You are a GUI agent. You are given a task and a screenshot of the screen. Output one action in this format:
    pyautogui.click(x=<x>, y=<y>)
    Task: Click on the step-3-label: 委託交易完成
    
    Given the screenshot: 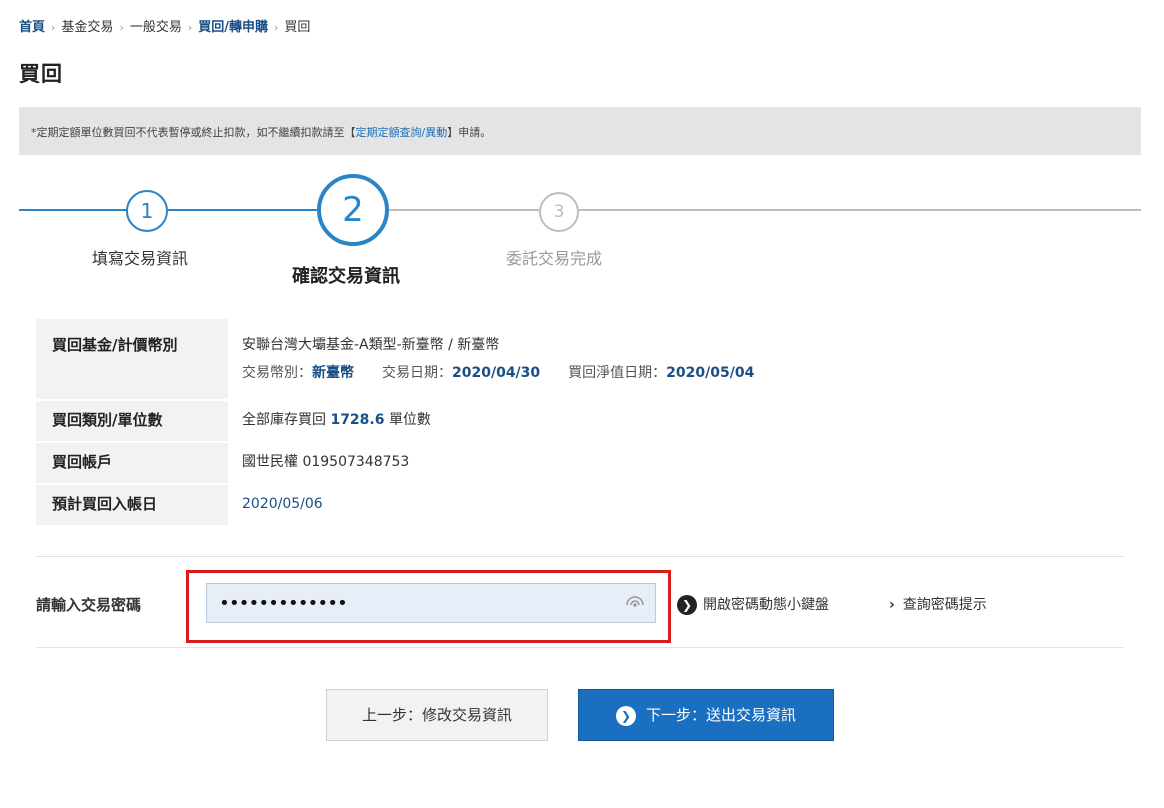 What is the action you would take?
    pyautogui.click(x=554, y=258)
    